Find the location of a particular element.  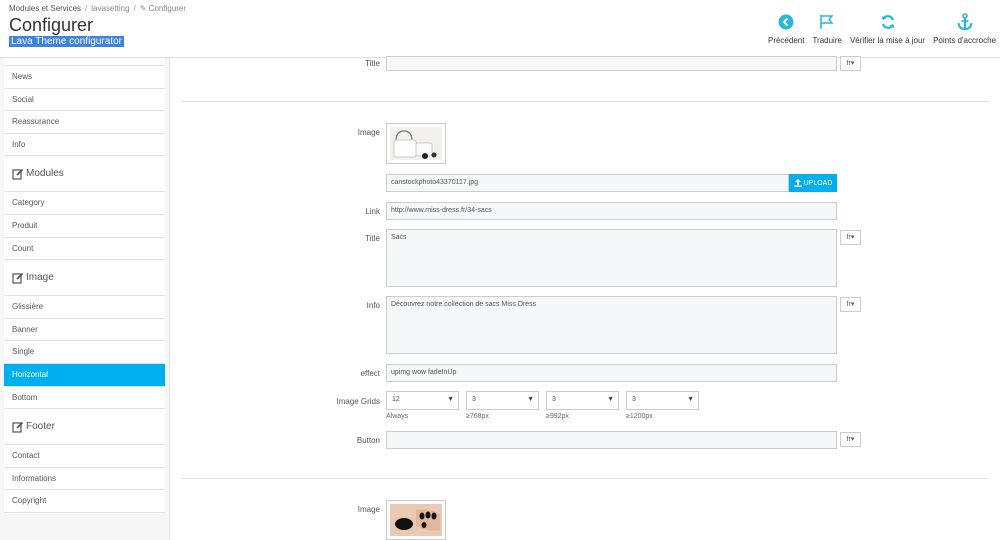

sidebar-item-produit: Produit is located at coordinates (84, 226).